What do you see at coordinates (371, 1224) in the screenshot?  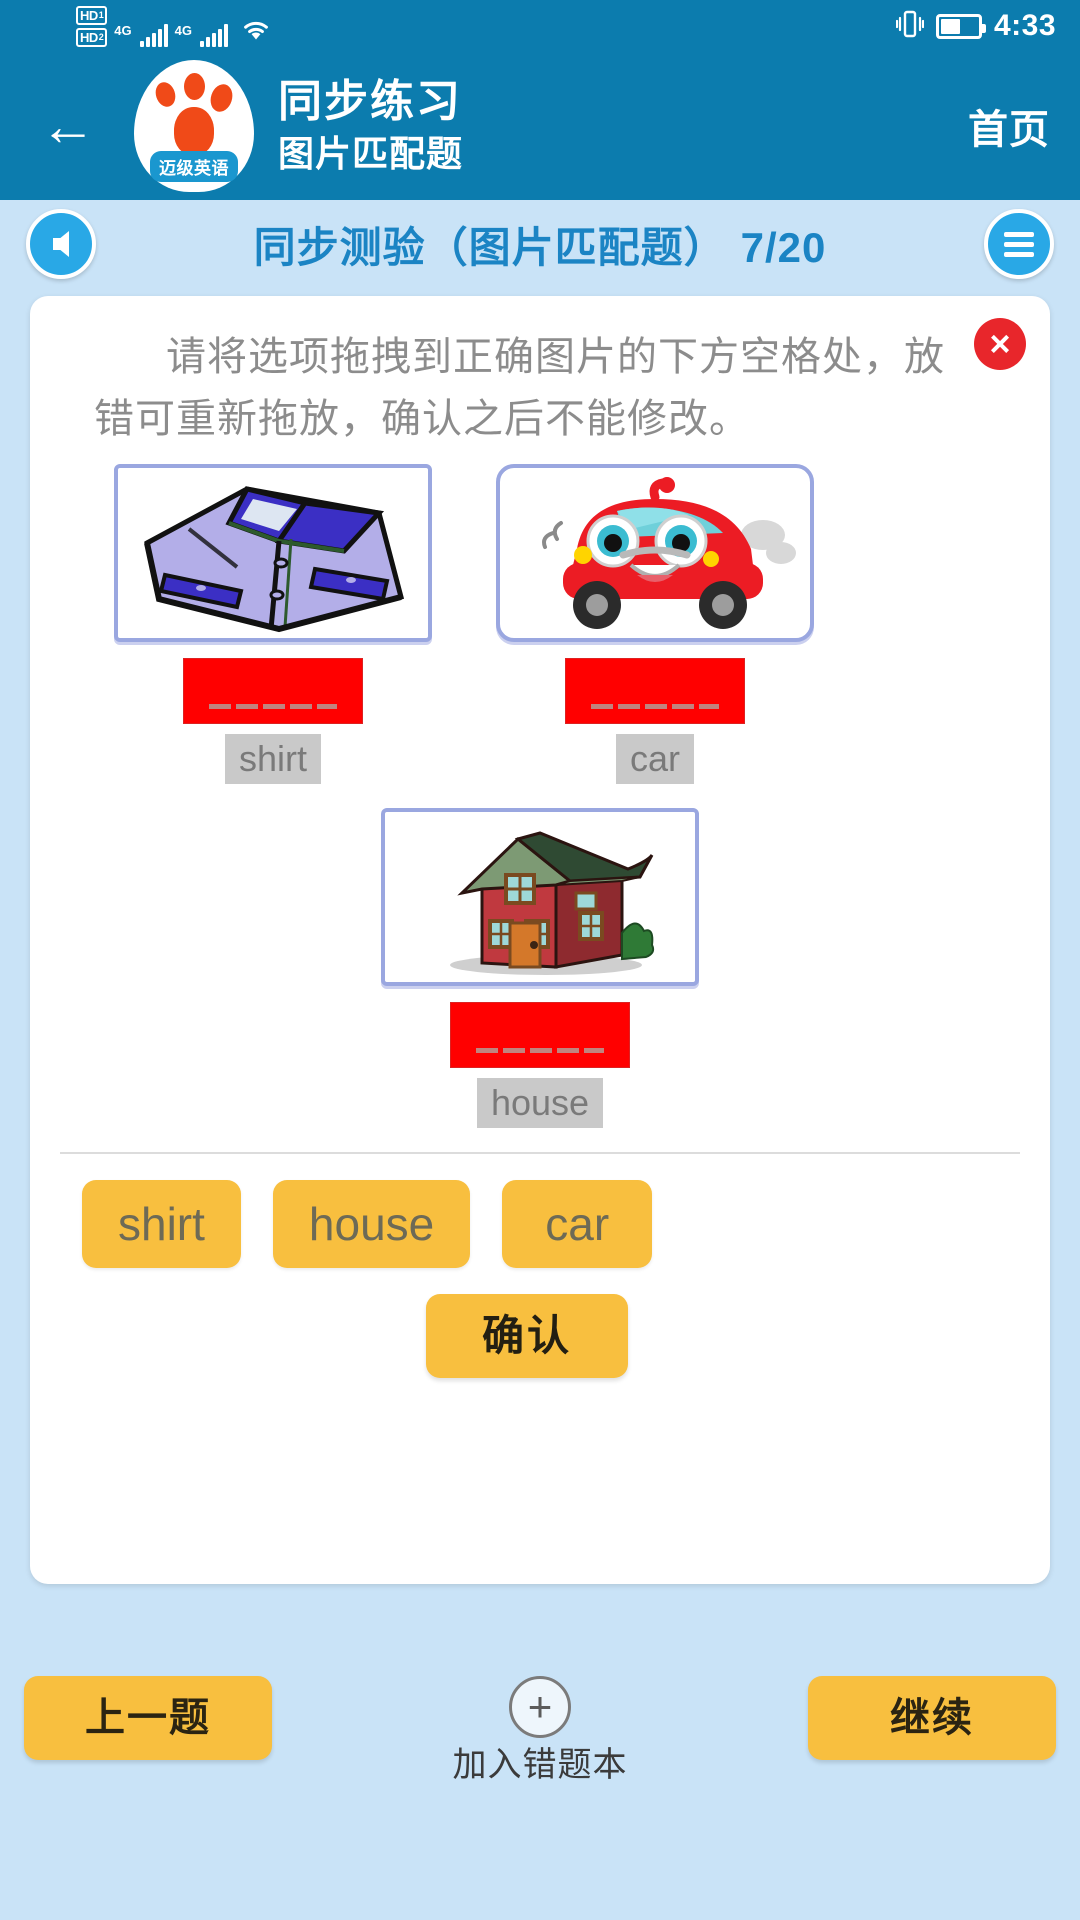 I see `word-chip-house: house` at bounding box center [371, 1224].